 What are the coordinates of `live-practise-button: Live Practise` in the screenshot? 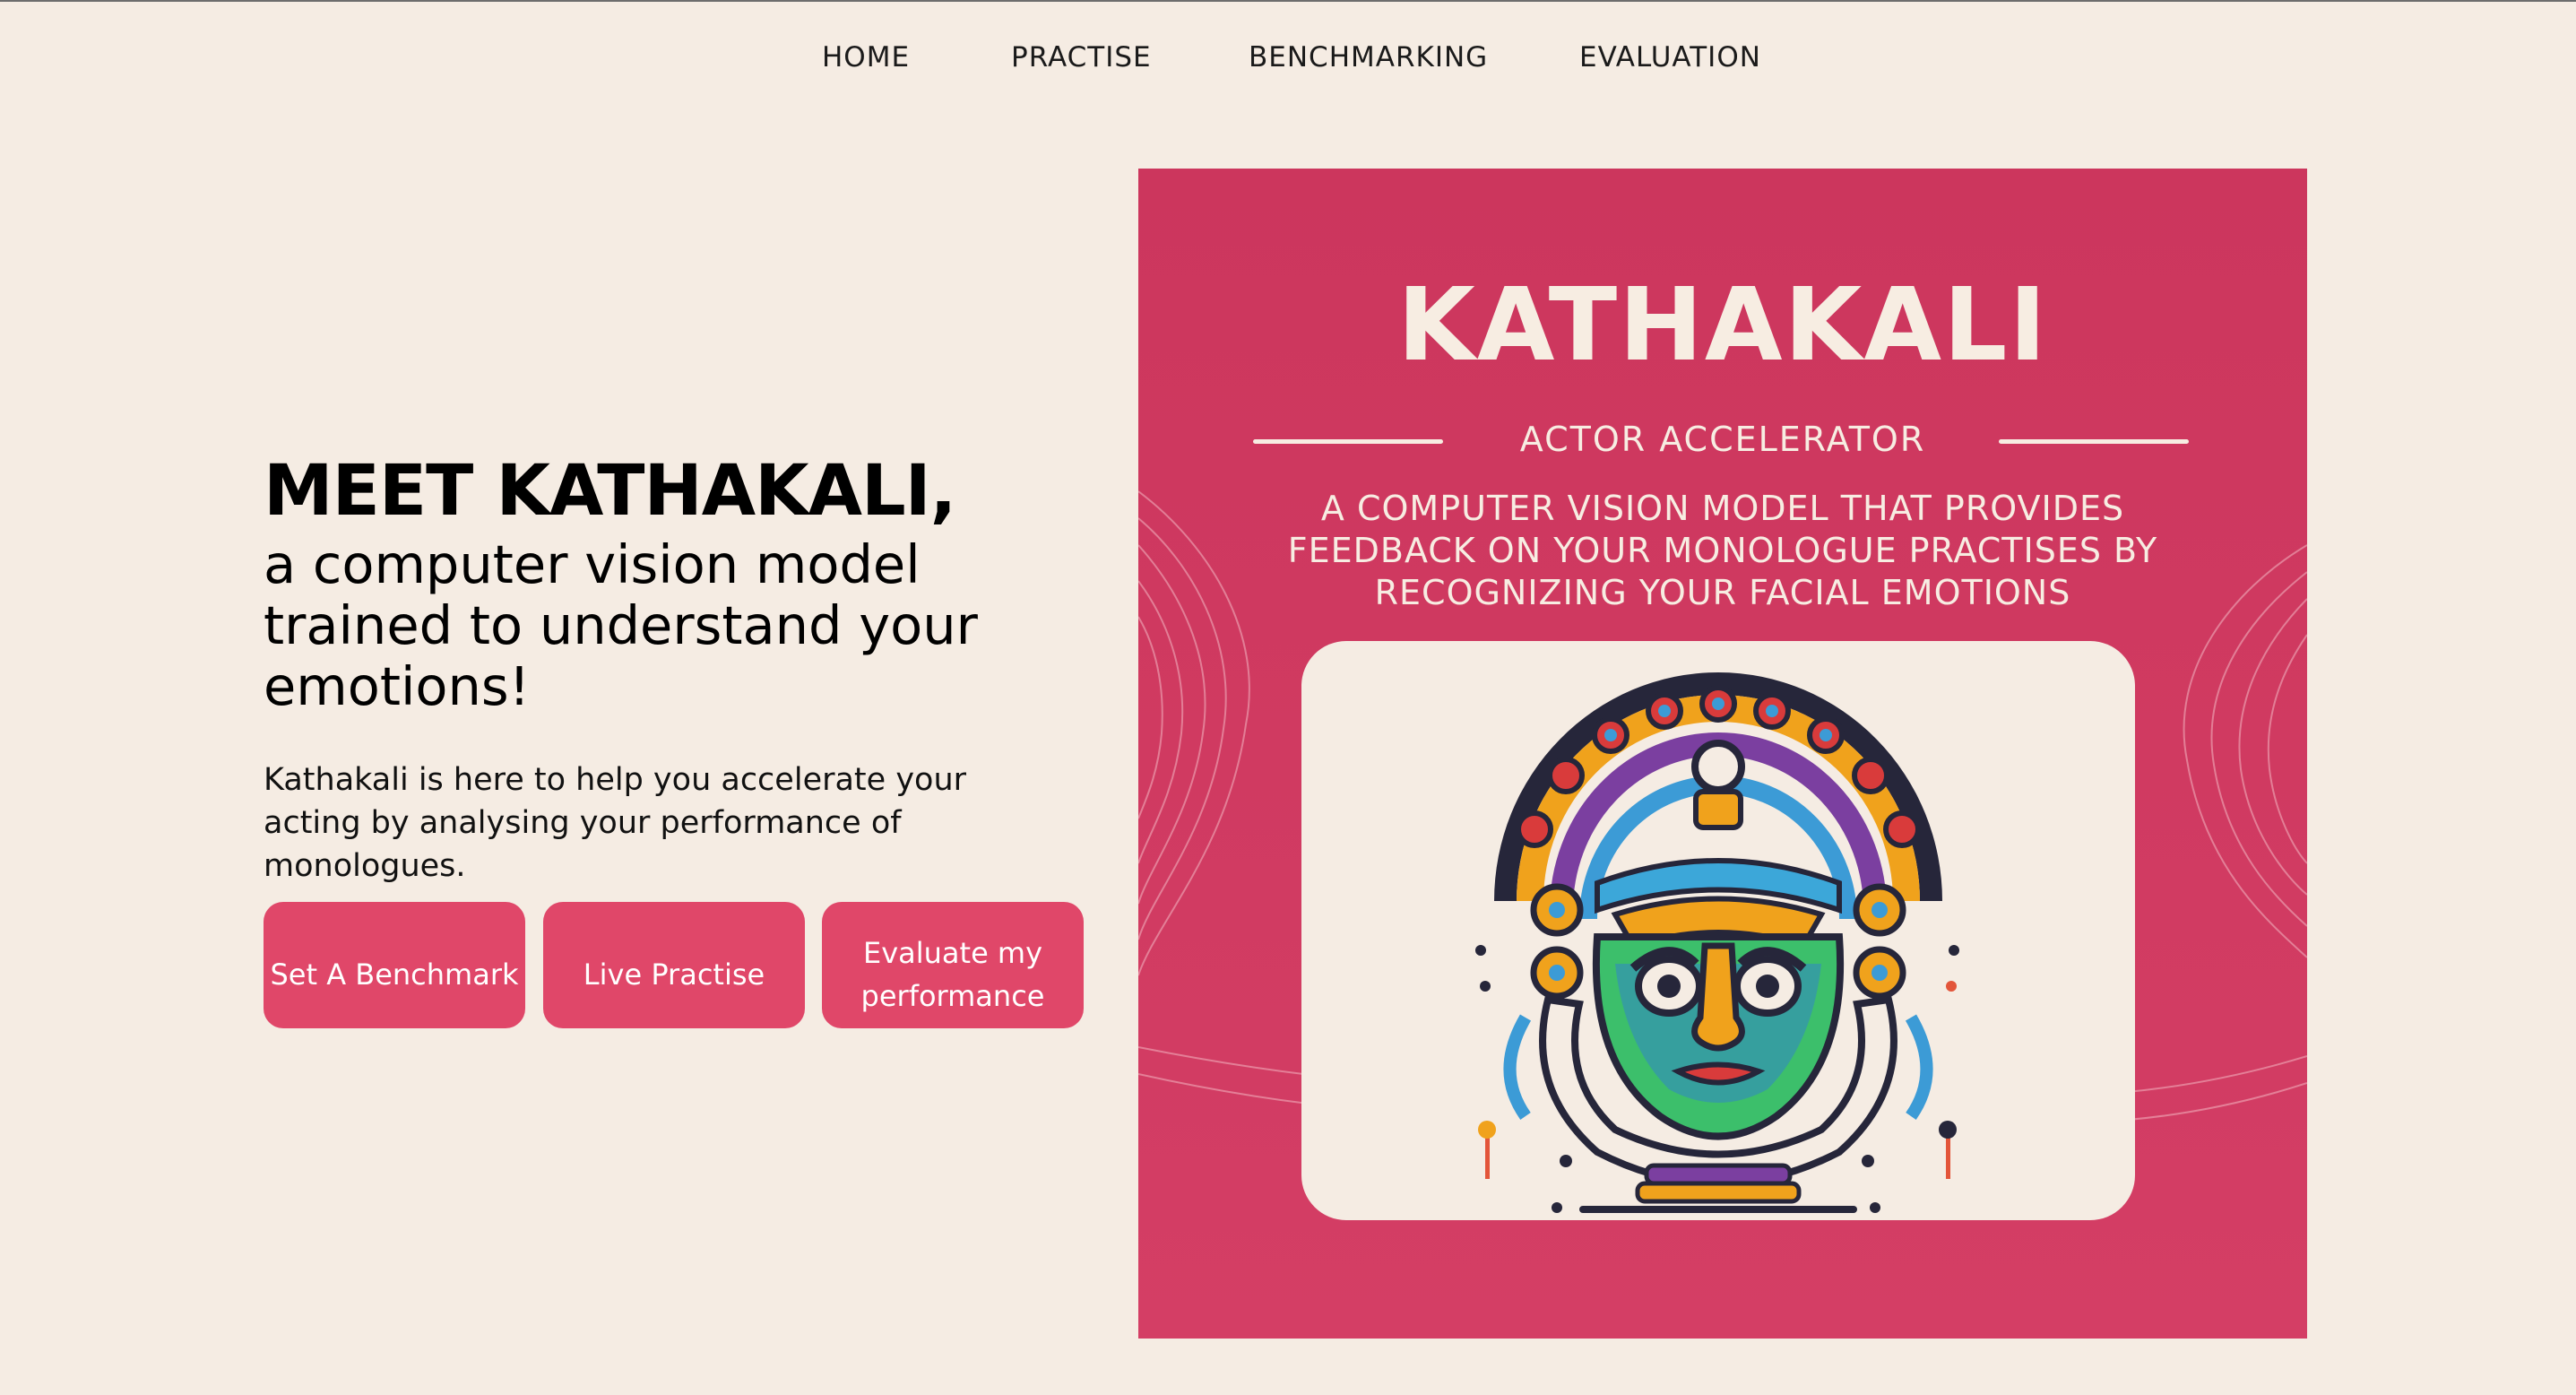 It's located at (674, 965).